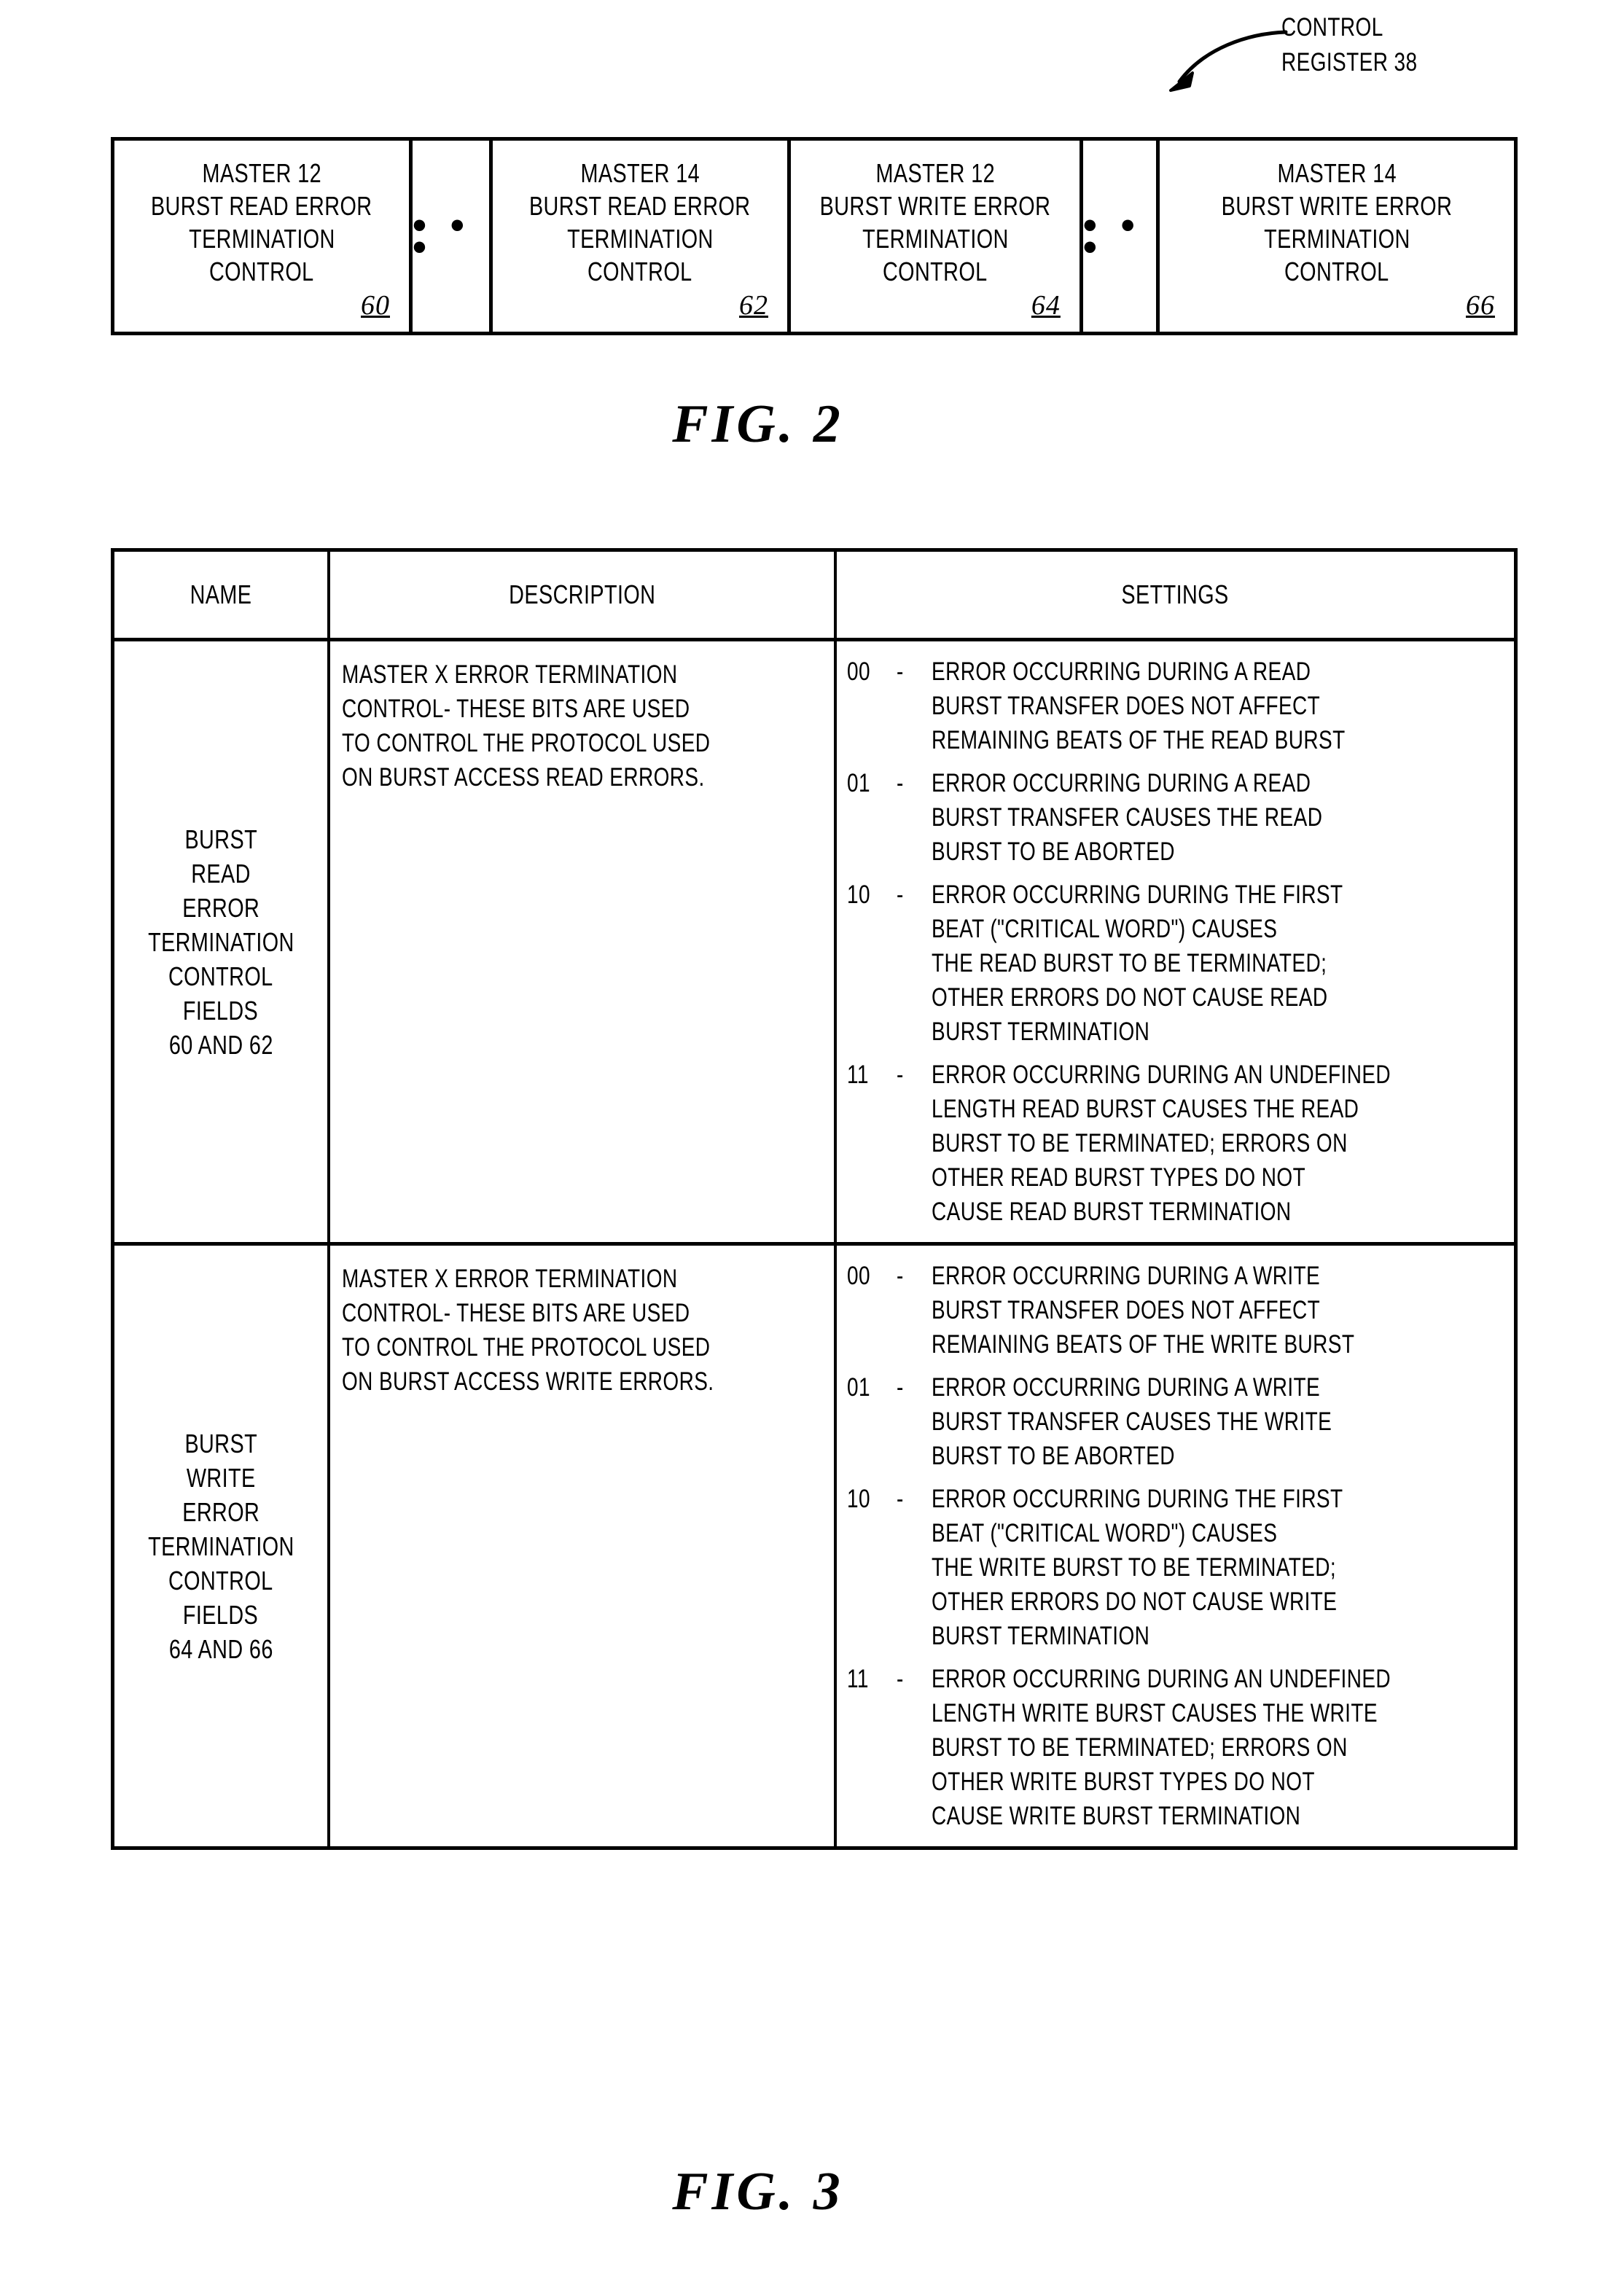 The image size is (1624, 2269). I want to click on setting-line: REMAINING BEATS OF THE WRITE BURST, so click(1143, 1344).